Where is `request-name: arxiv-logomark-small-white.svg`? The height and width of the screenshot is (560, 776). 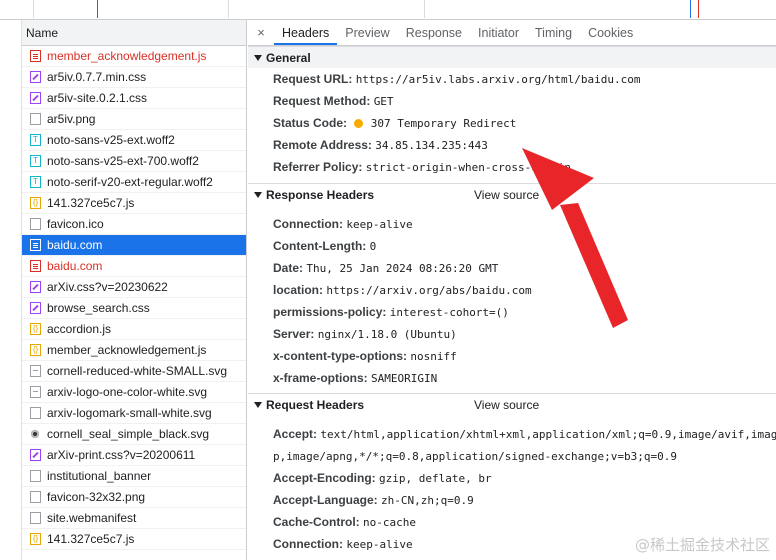 request-name: arxiv-logomark-small-white.svg is located at coordinates (129, 412).